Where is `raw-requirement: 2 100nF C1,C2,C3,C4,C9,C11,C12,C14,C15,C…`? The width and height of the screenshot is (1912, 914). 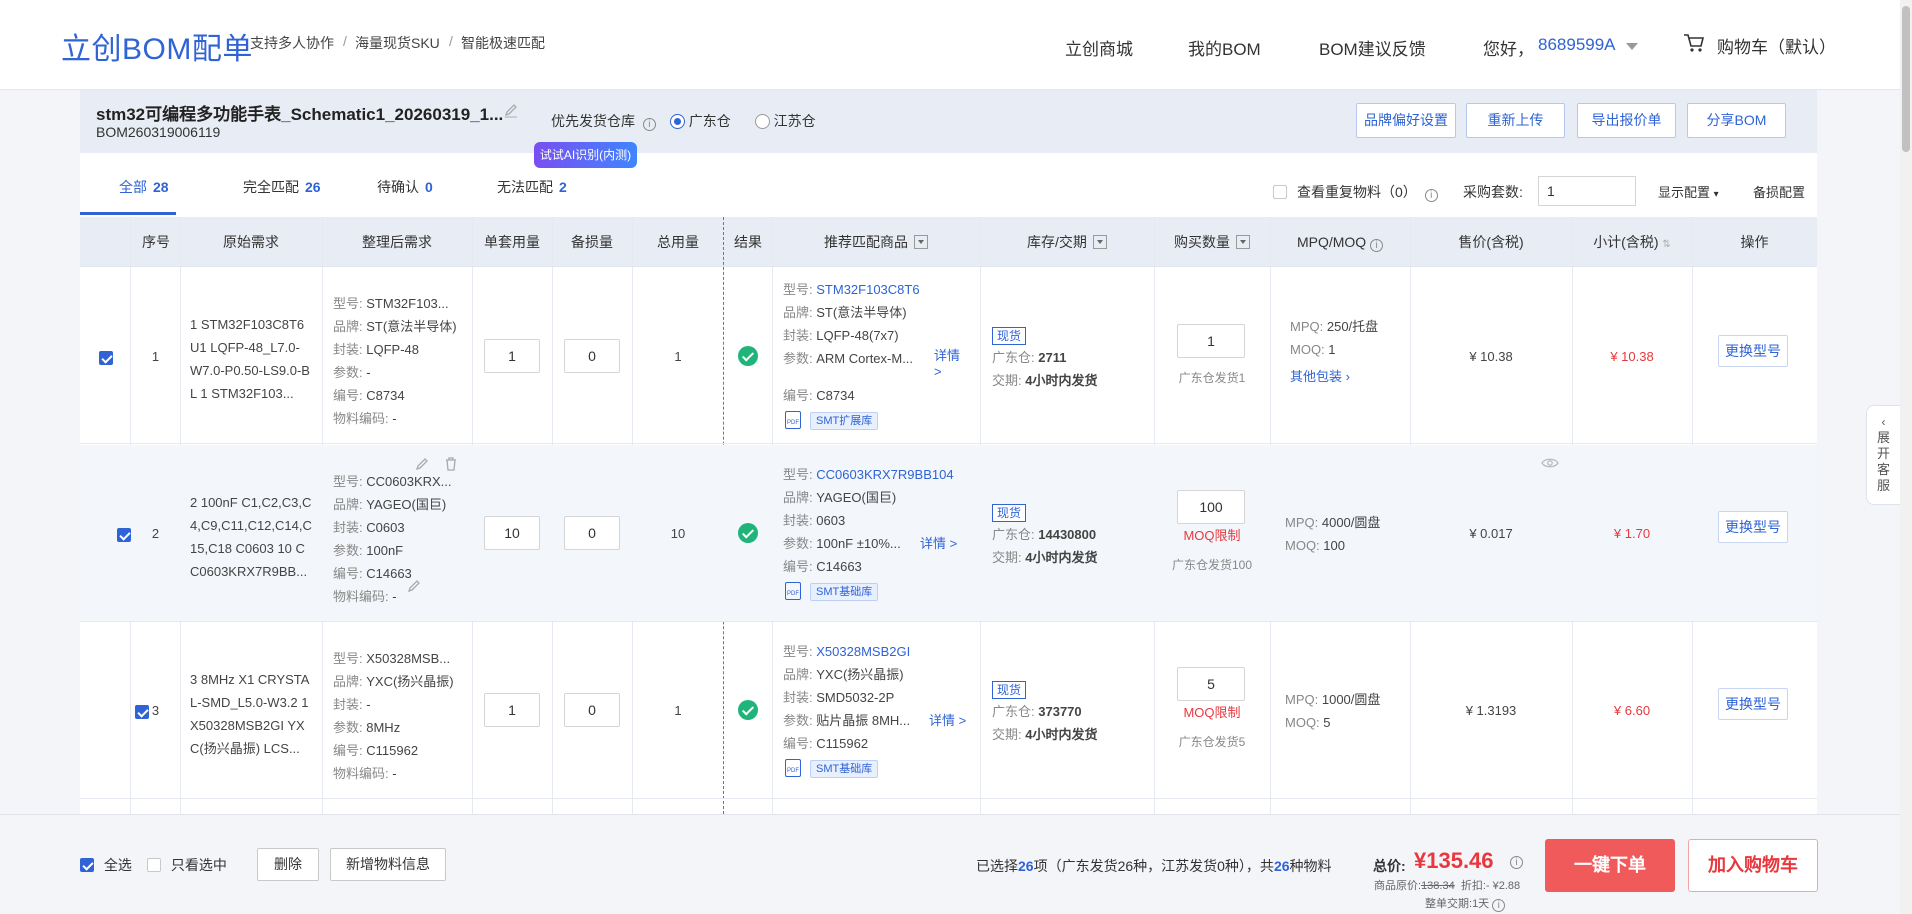
raw-requirement: 2 100nF C1,C2,C3,C4,C9,C11,C12,C14,C15,C… is located at coordinates (251, 537).